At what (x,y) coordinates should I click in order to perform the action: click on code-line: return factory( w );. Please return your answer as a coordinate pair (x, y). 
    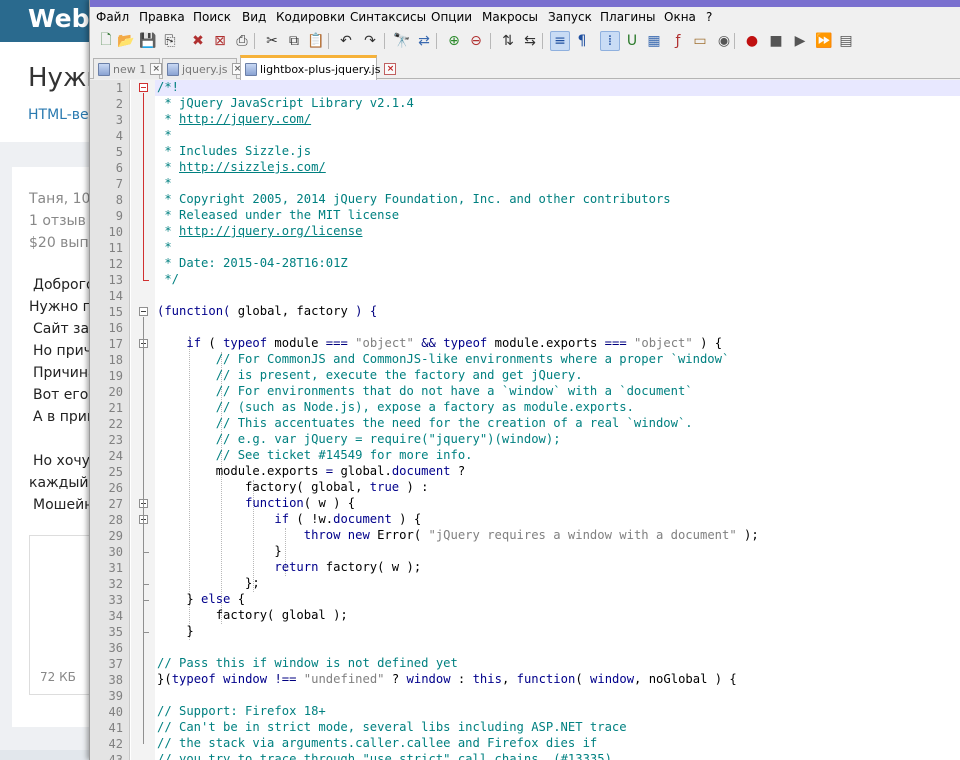
    Looking at the image, I should click on (289, 568).